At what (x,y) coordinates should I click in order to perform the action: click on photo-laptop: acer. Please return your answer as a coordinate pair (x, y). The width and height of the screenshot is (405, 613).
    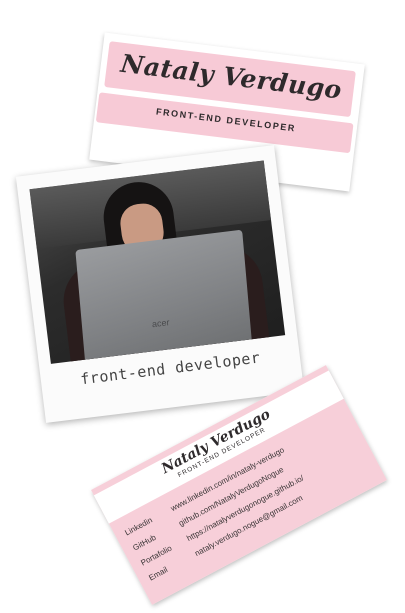
    Looking at the image, I should click on (164, 296).